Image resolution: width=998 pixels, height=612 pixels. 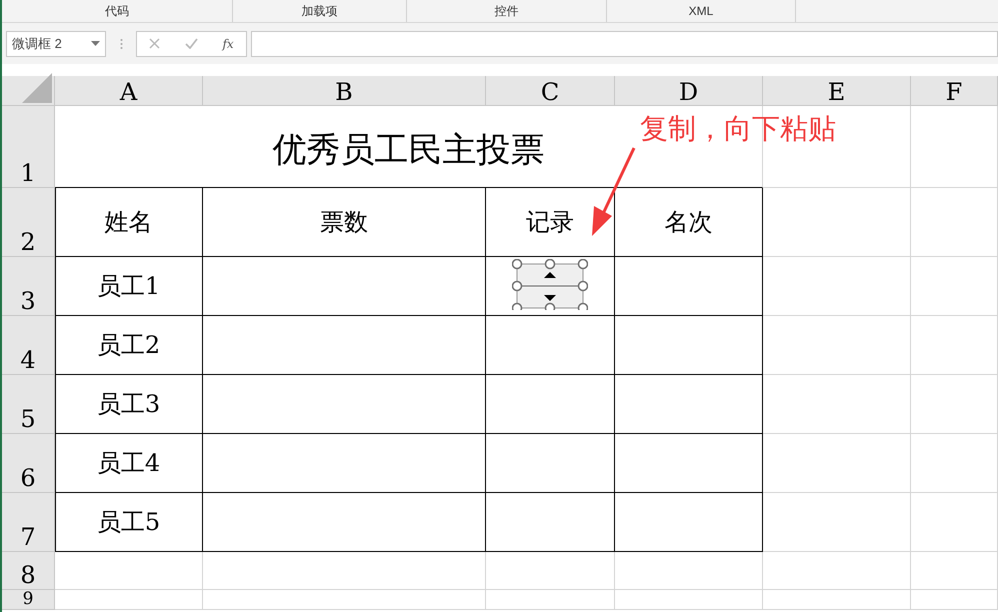 What do you see at coordinates (129, 286) in the screenshot?
I see `name-cell: 员工1` at bounding box center [129, 286].